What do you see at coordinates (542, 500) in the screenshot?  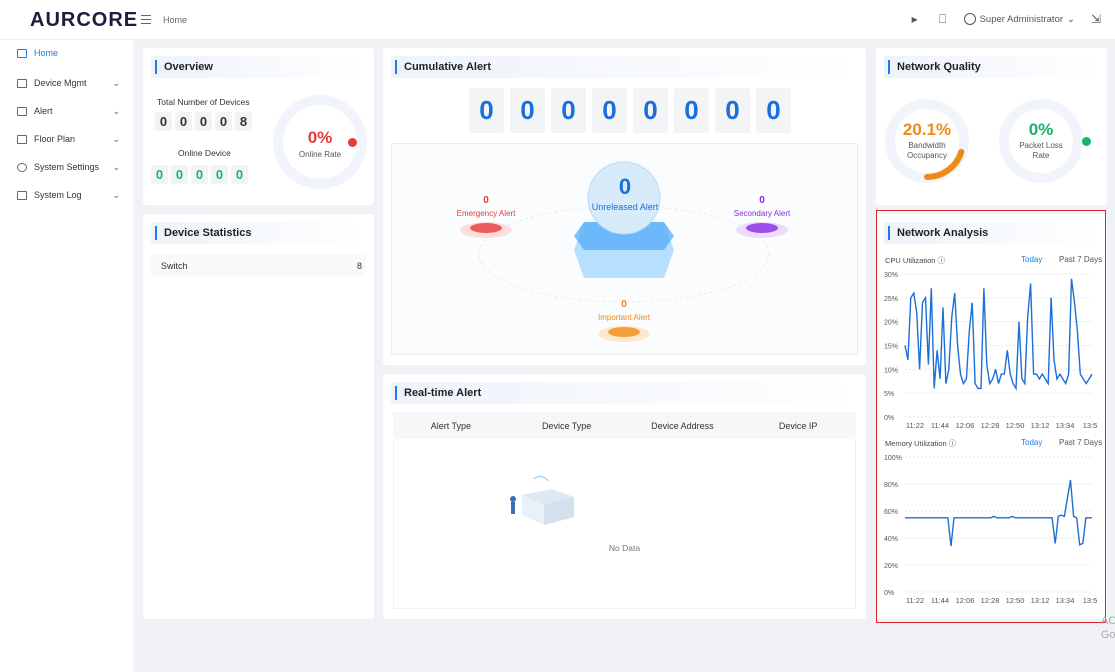 I see `empty-box-icon` at bounding box center [542, 500].